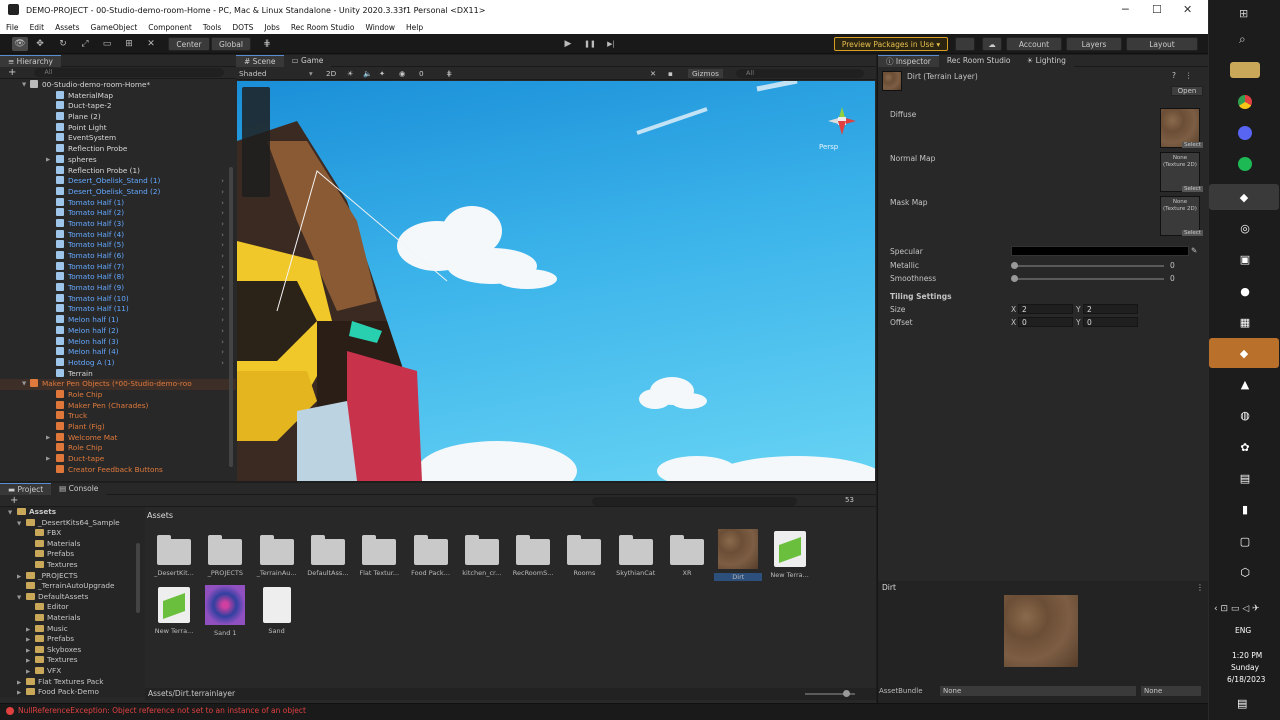  What do you see at coordinates (1245, 541) in the screenshot?
I see `app-icon-7: ▢` at bounding box center [1245, 541].